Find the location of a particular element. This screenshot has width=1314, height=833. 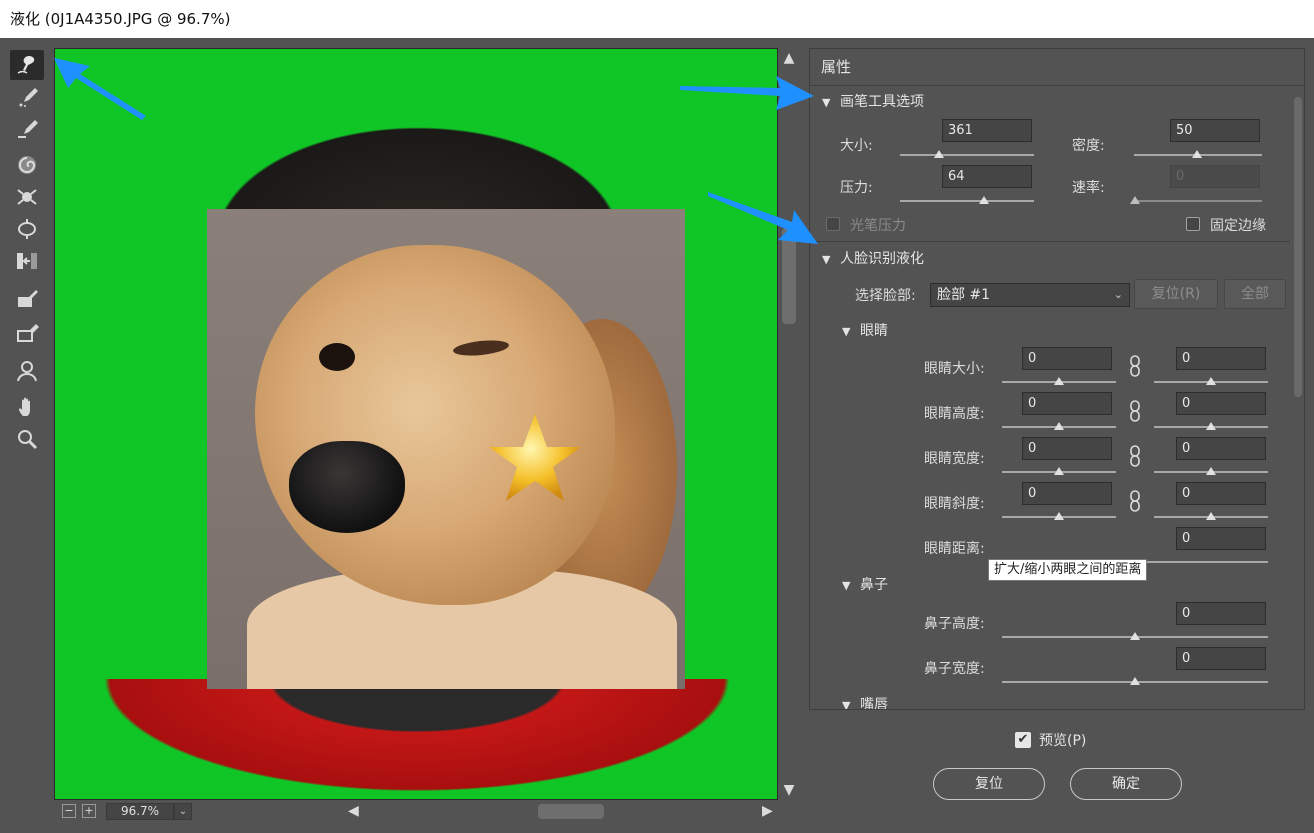

forward-warp-tool is located at coordinates (27, 65).